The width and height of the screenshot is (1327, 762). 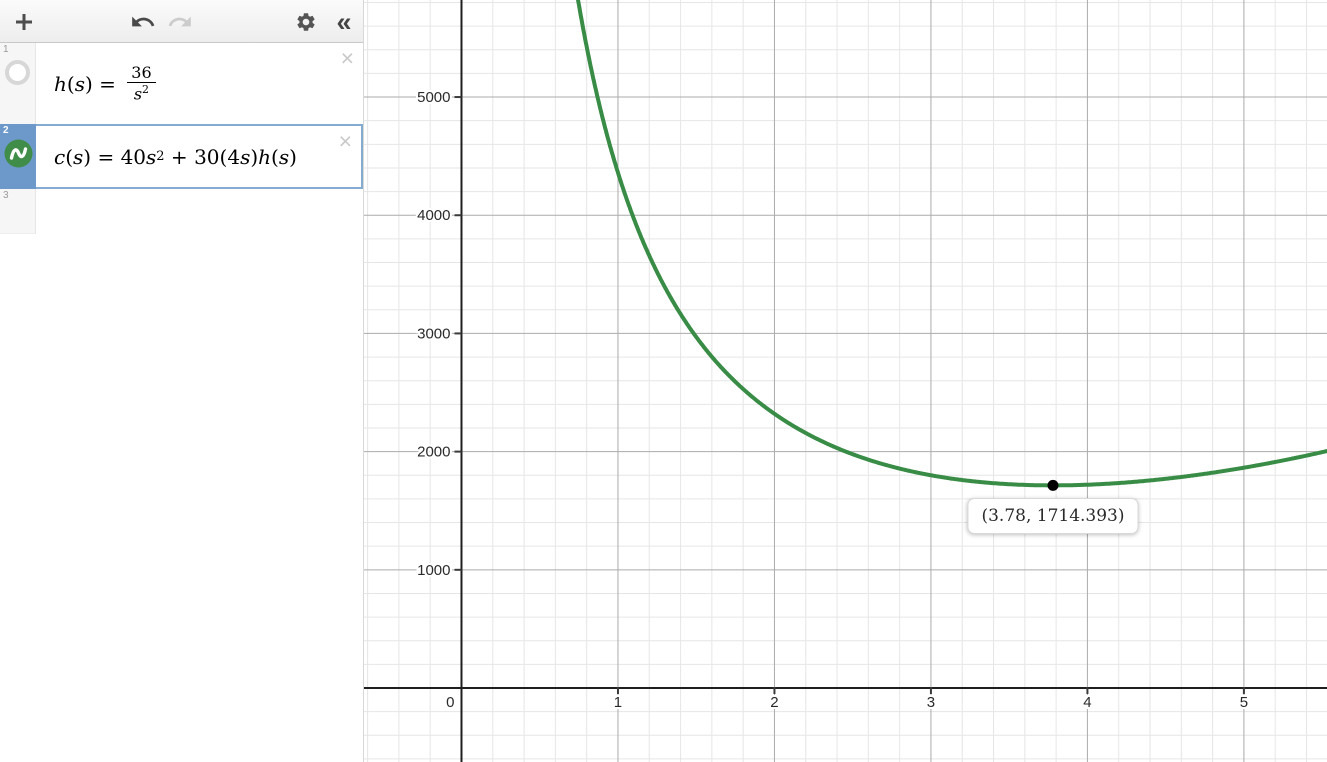 I want to click on expression-index: 1, so click(x=6, y=49).